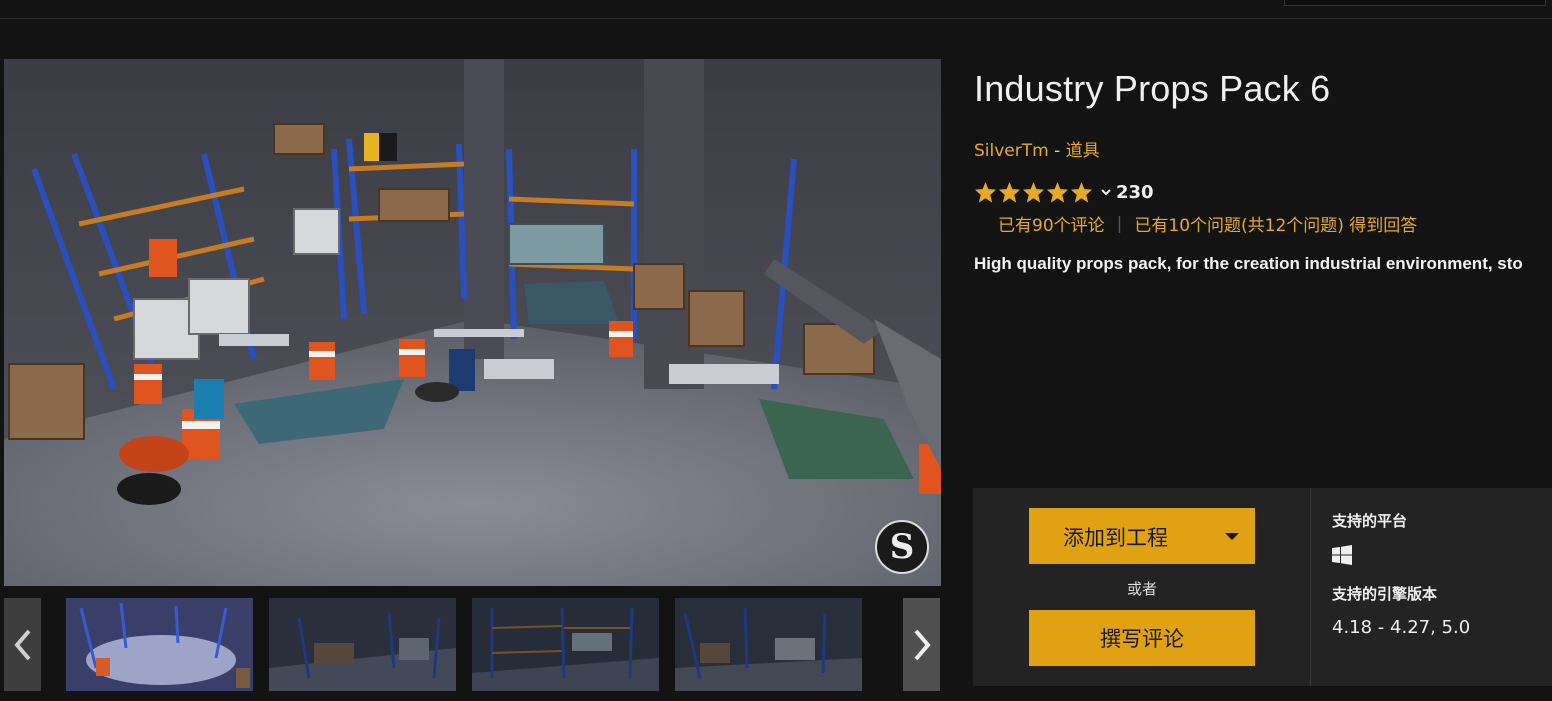 The image size is (1552, 701). I want to click on caret-down-icon, so click(1232, 536).